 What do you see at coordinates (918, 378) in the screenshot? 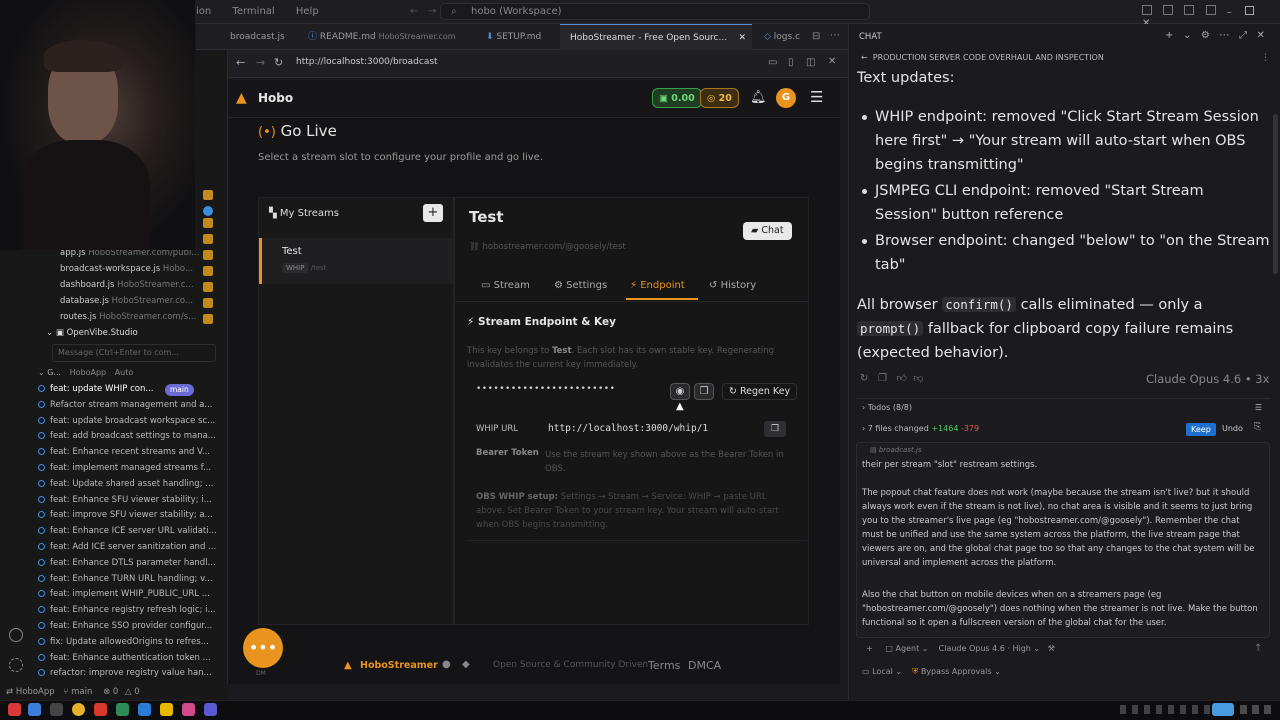
I see `thumbs-down-icon: 👎︎` at bounding box center [918, 378].